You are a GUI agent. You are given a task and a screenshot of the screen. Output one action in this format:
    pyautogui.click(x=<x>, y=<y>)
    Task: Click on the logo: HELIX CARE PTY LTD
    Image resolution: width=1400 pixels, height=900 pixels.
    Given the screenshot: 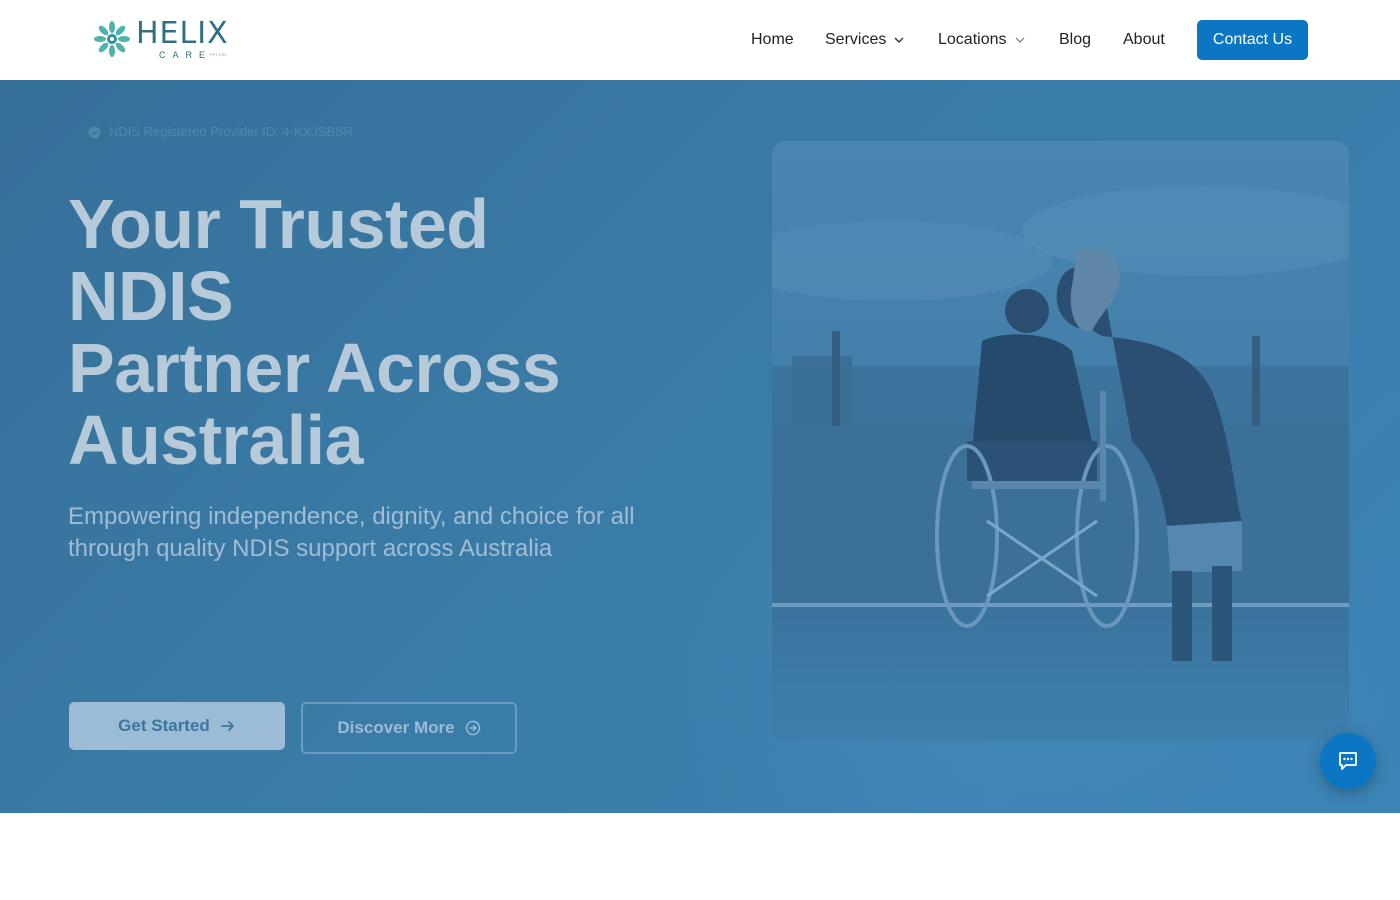 What is the action you would take?
    pyautogui.click(x=160, y=40)
    